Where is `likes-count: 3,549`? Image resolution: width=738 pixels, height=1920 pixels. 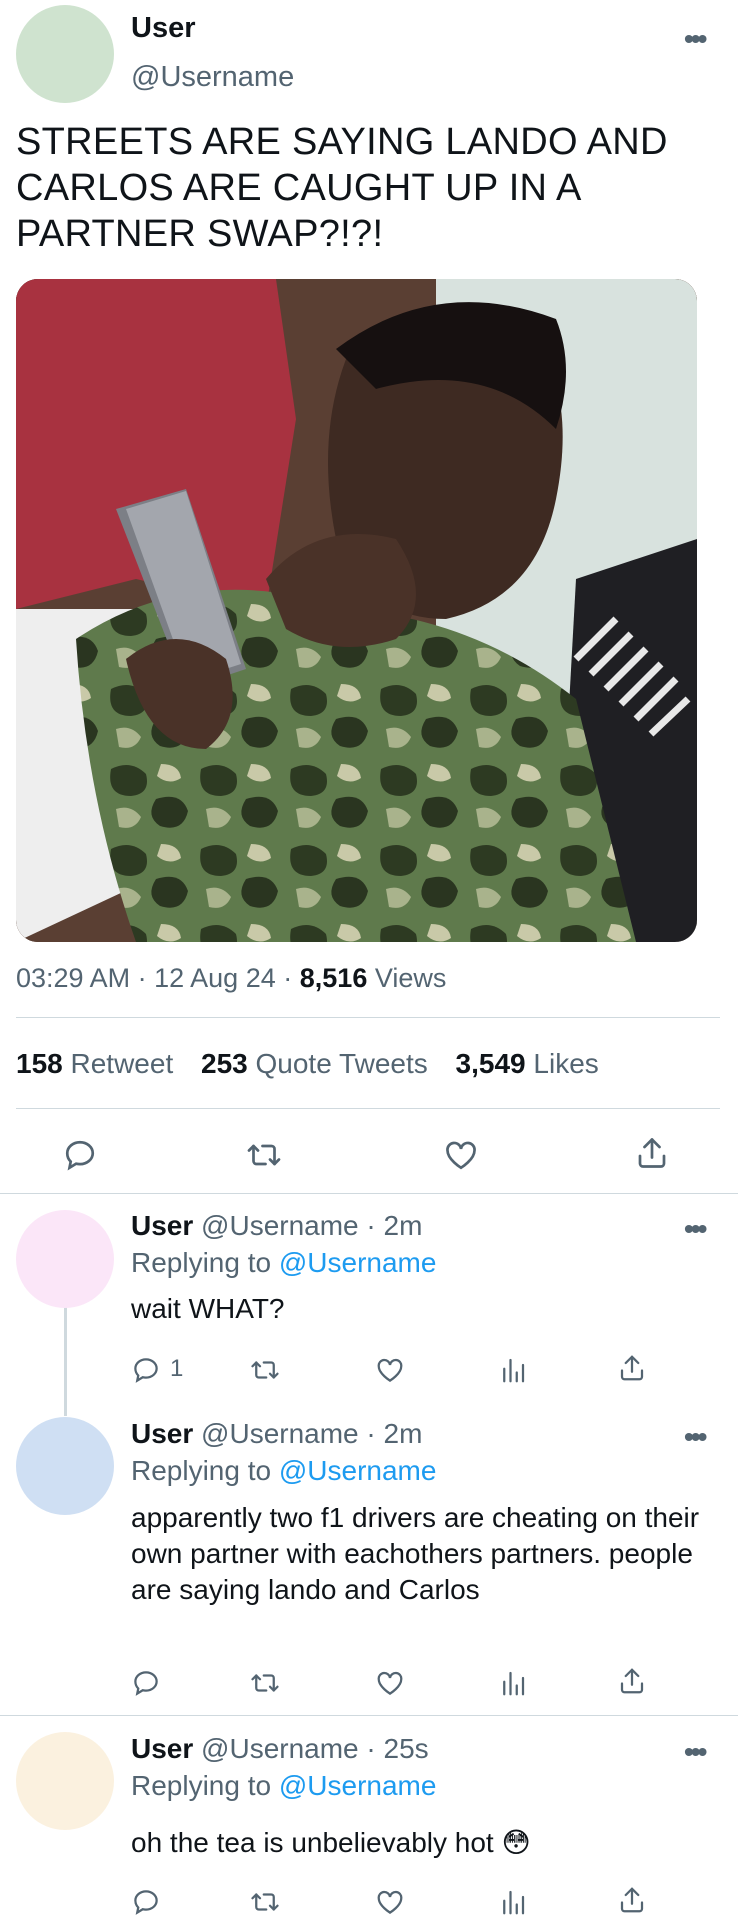 likes-count: 3,549 is located at coordinates (490, 1063).